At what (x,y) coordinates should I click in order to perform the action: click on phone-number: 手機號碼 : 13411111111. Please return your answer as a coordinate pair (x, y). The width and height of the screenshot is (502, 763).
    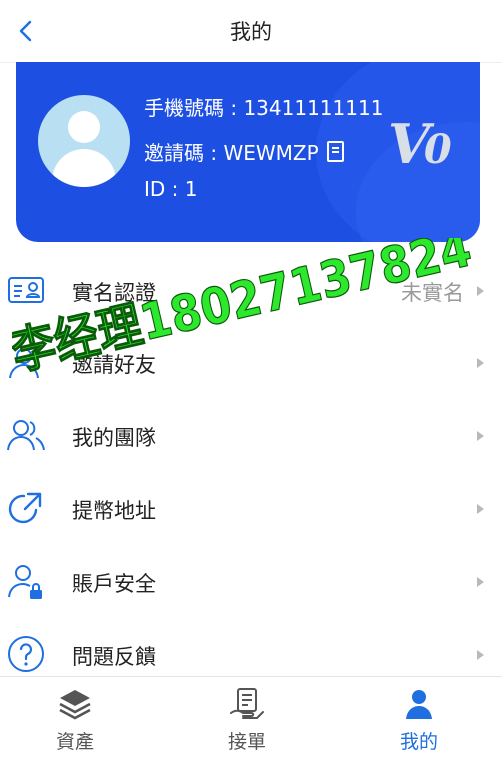
    Looking at the image, I should click on (264, 108).